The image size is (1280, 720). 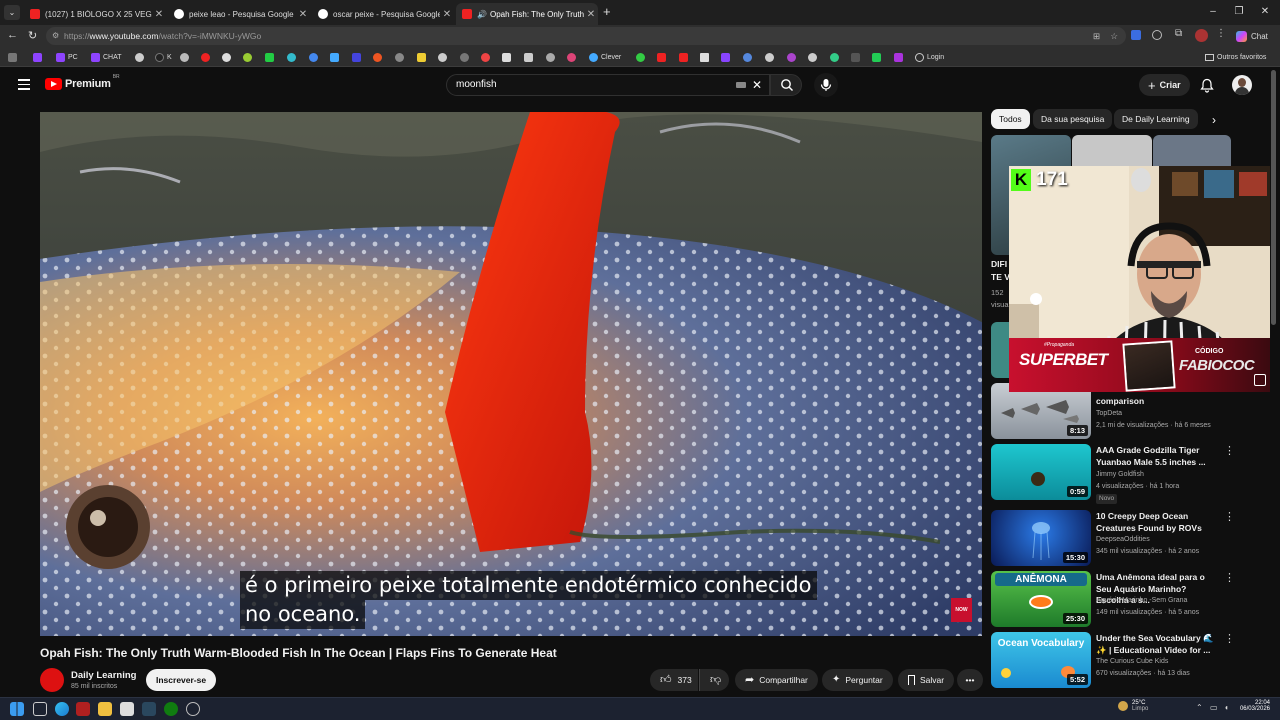 What do you see at coordinates (1252, 36) in the screenshot?
I see `chat-button: Chat` at bounding box center [1252, 36].